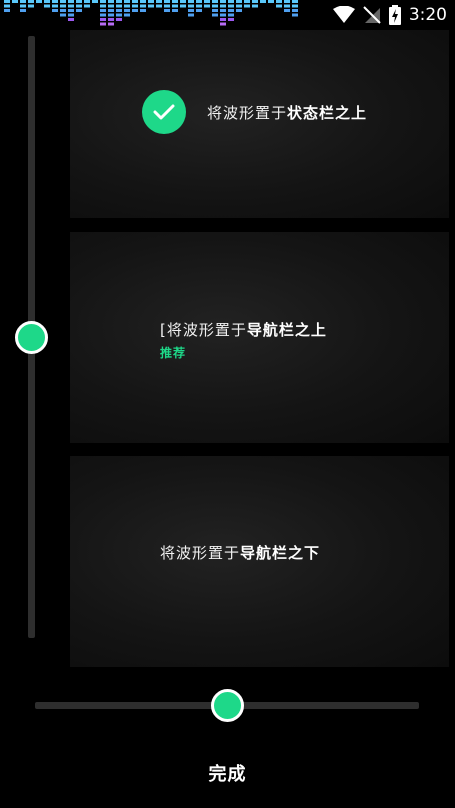 This screenshot has width=455, height=808. What do you see at coordinates (243, 330) in the screenshot?
I see `option-label: [将波形置于导航栏之上` at bounding box center [243, 330].